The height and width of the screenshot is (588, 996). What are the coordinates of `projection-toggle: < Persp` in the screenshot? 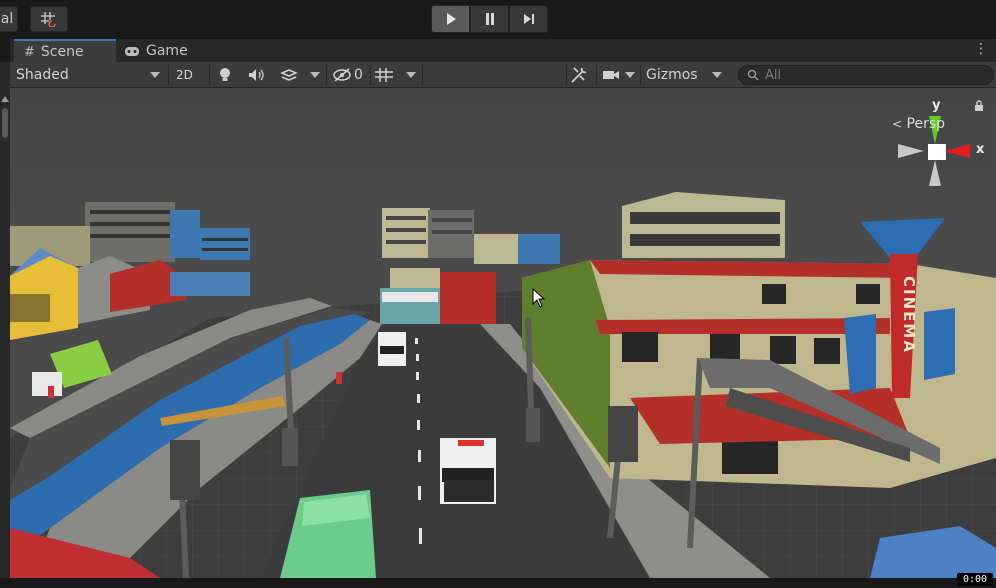 It's located at (918, 124).